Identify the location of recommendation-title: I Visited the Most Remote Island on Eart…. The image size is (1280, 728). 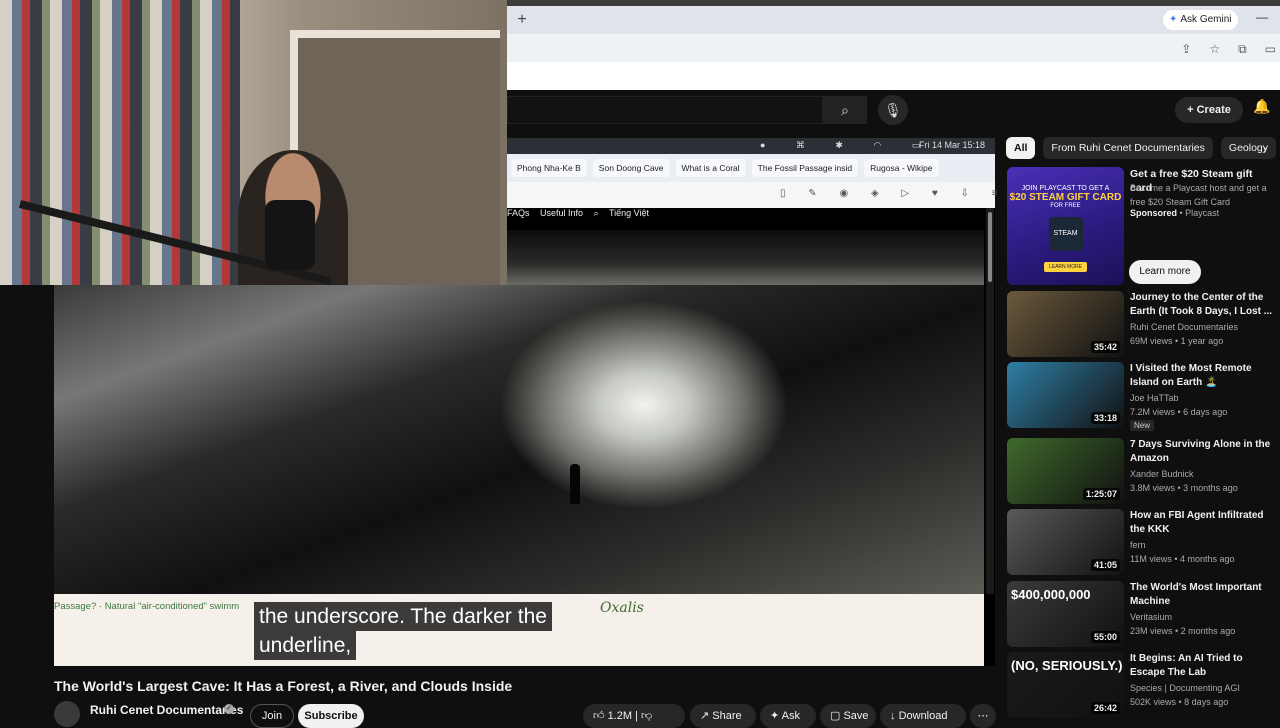
(1202, 376).